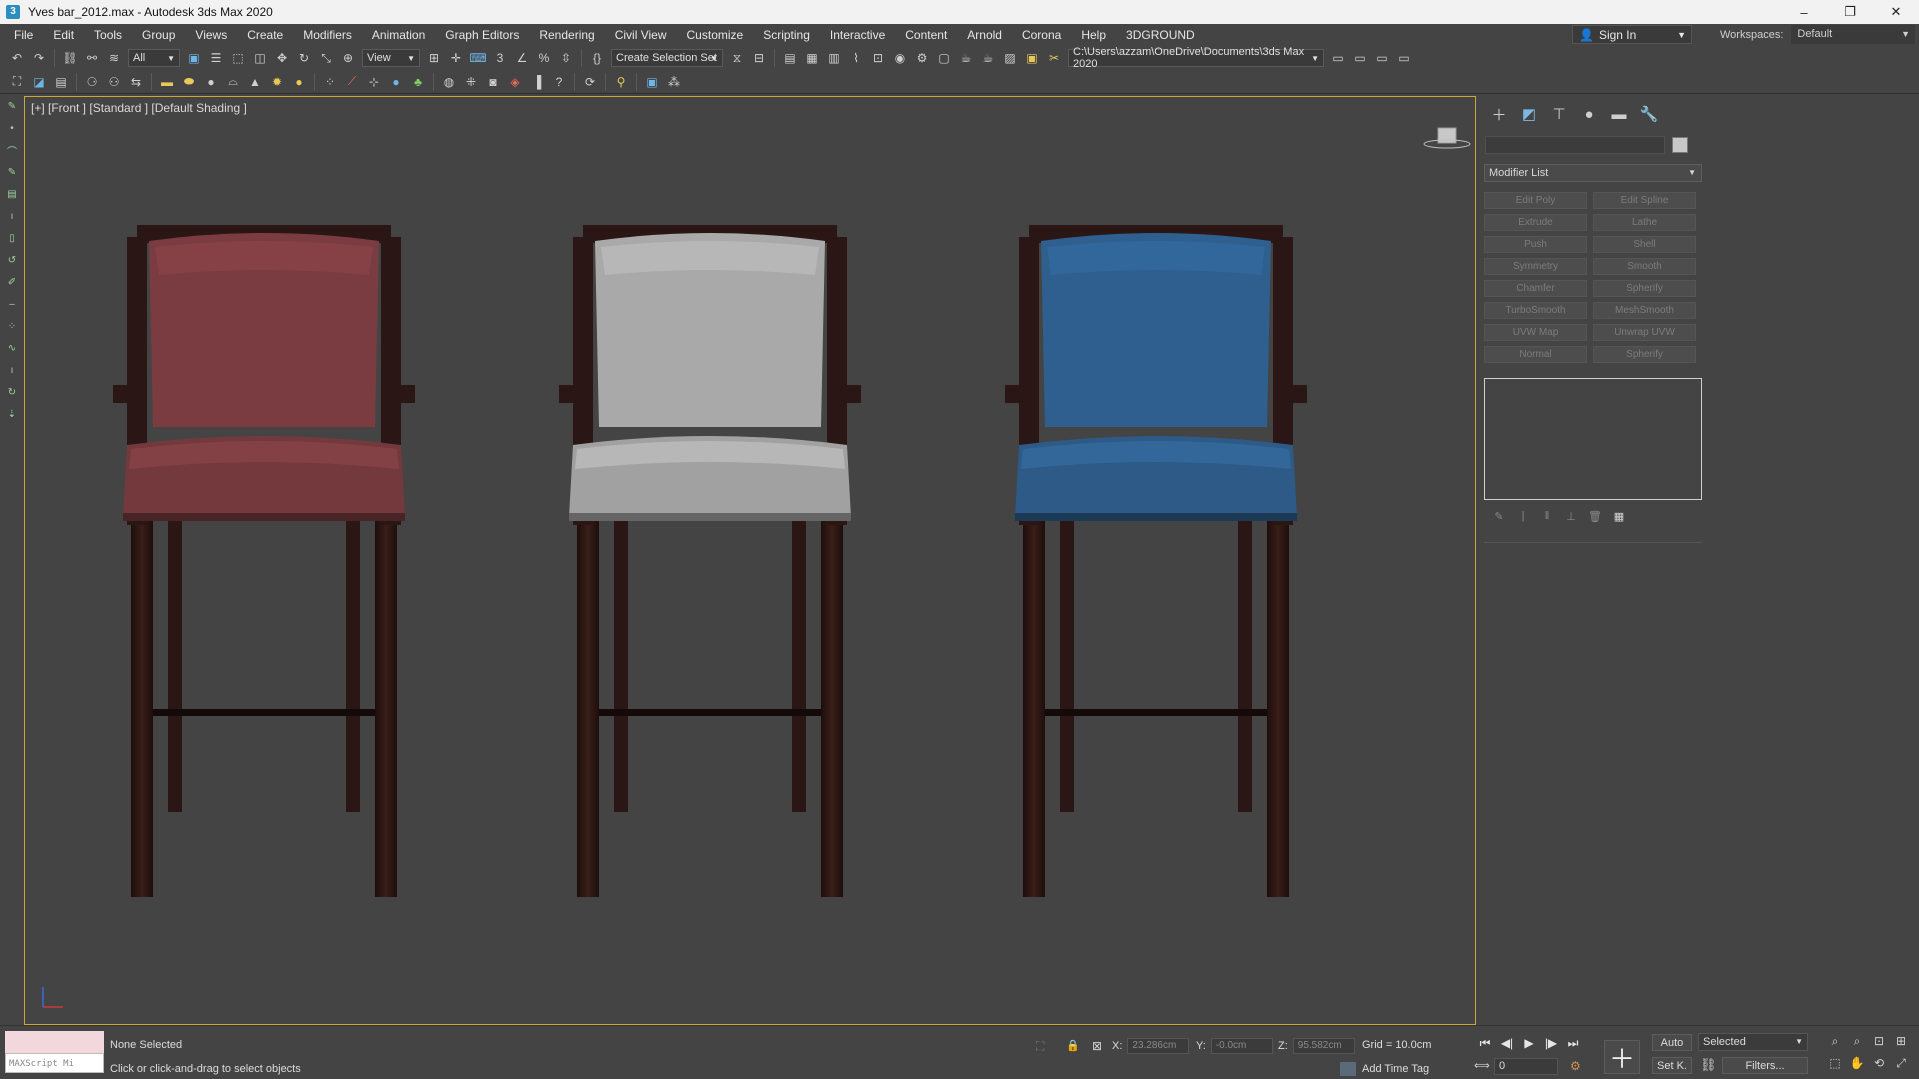  Describe the element at coordinates (500, 58) in the screenshot. I see `snaps-toggle-icon: 3` at that location.